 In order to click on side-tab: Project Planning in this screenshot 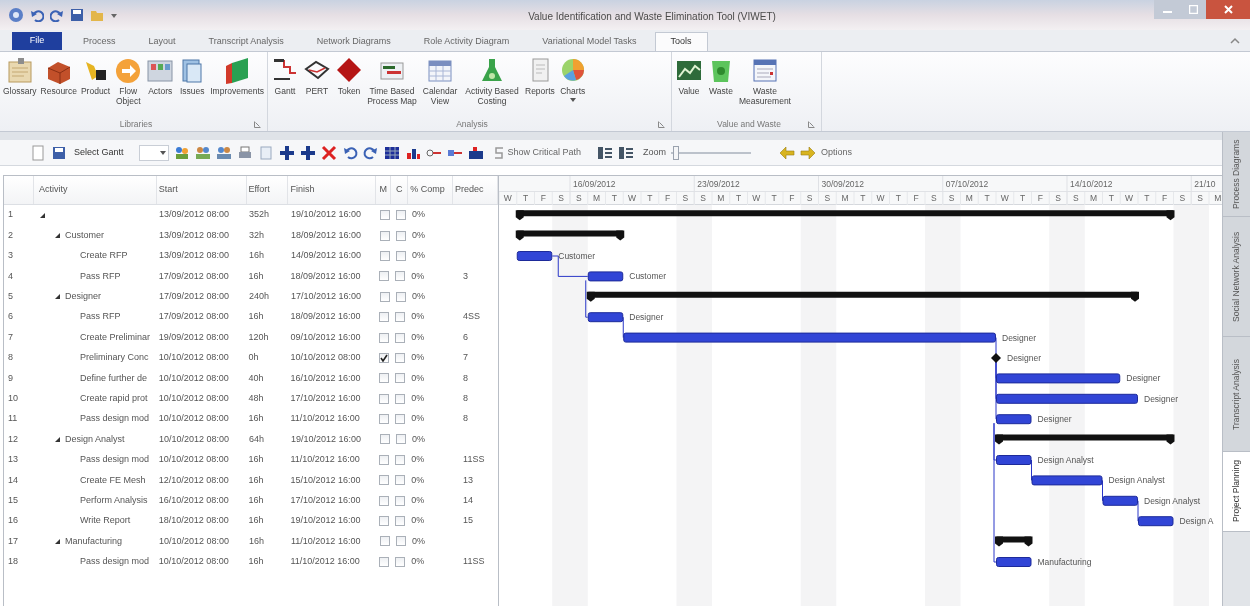, I will do `click(1236, 492)`.